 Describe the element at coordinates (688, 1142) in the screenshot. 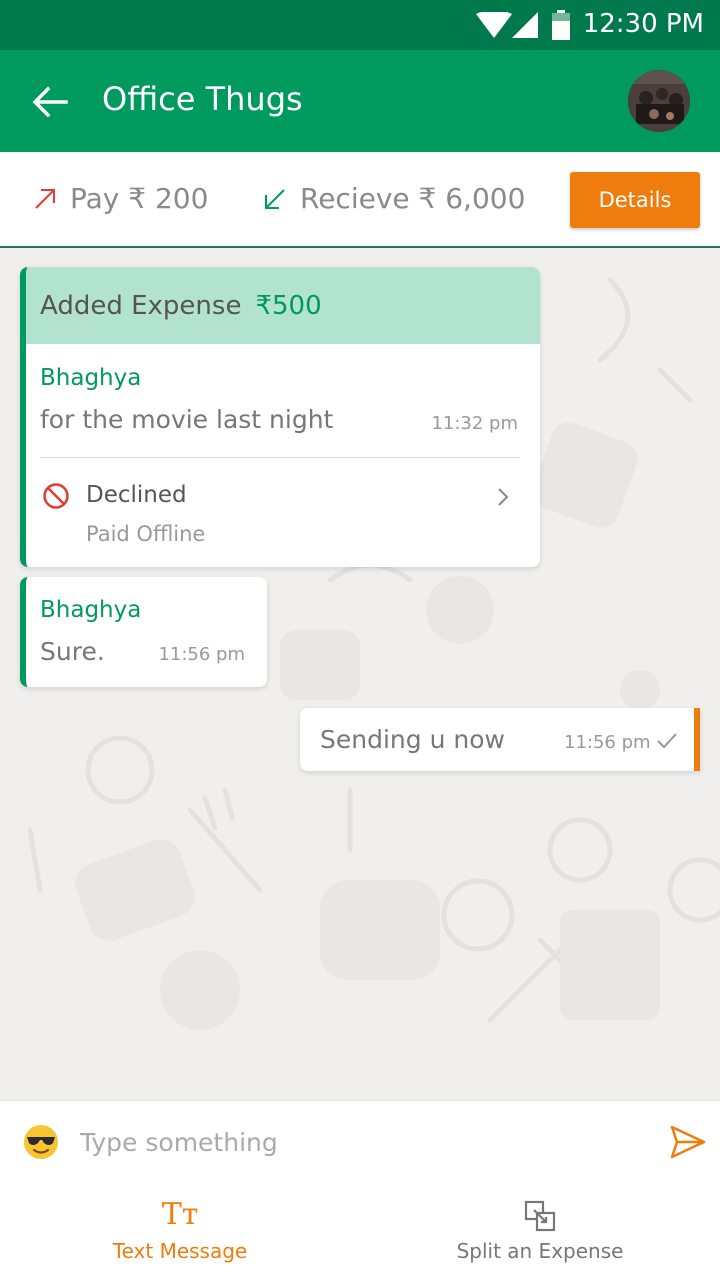

I see `send-icon` at that location.